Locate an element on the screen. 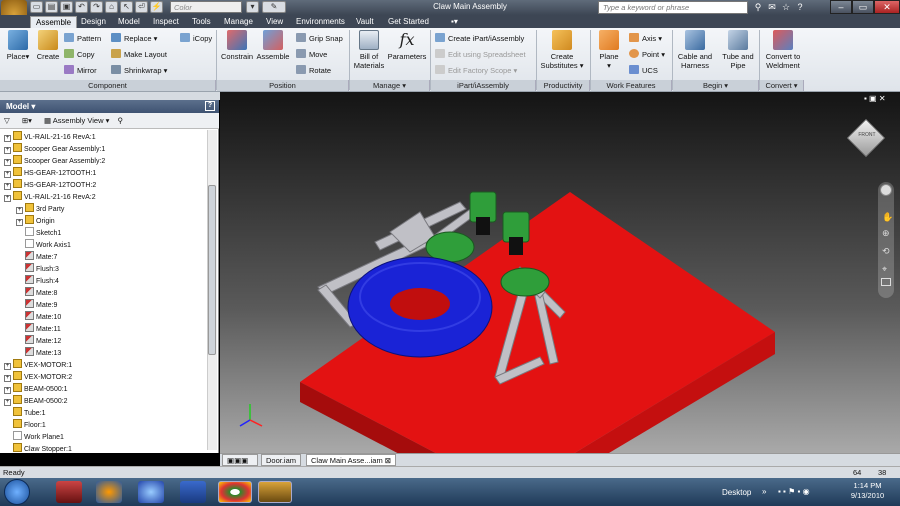 Image resolution: width=900 pixels, height=506 pixels. inventor-icon is located at coordinates (275, 492).